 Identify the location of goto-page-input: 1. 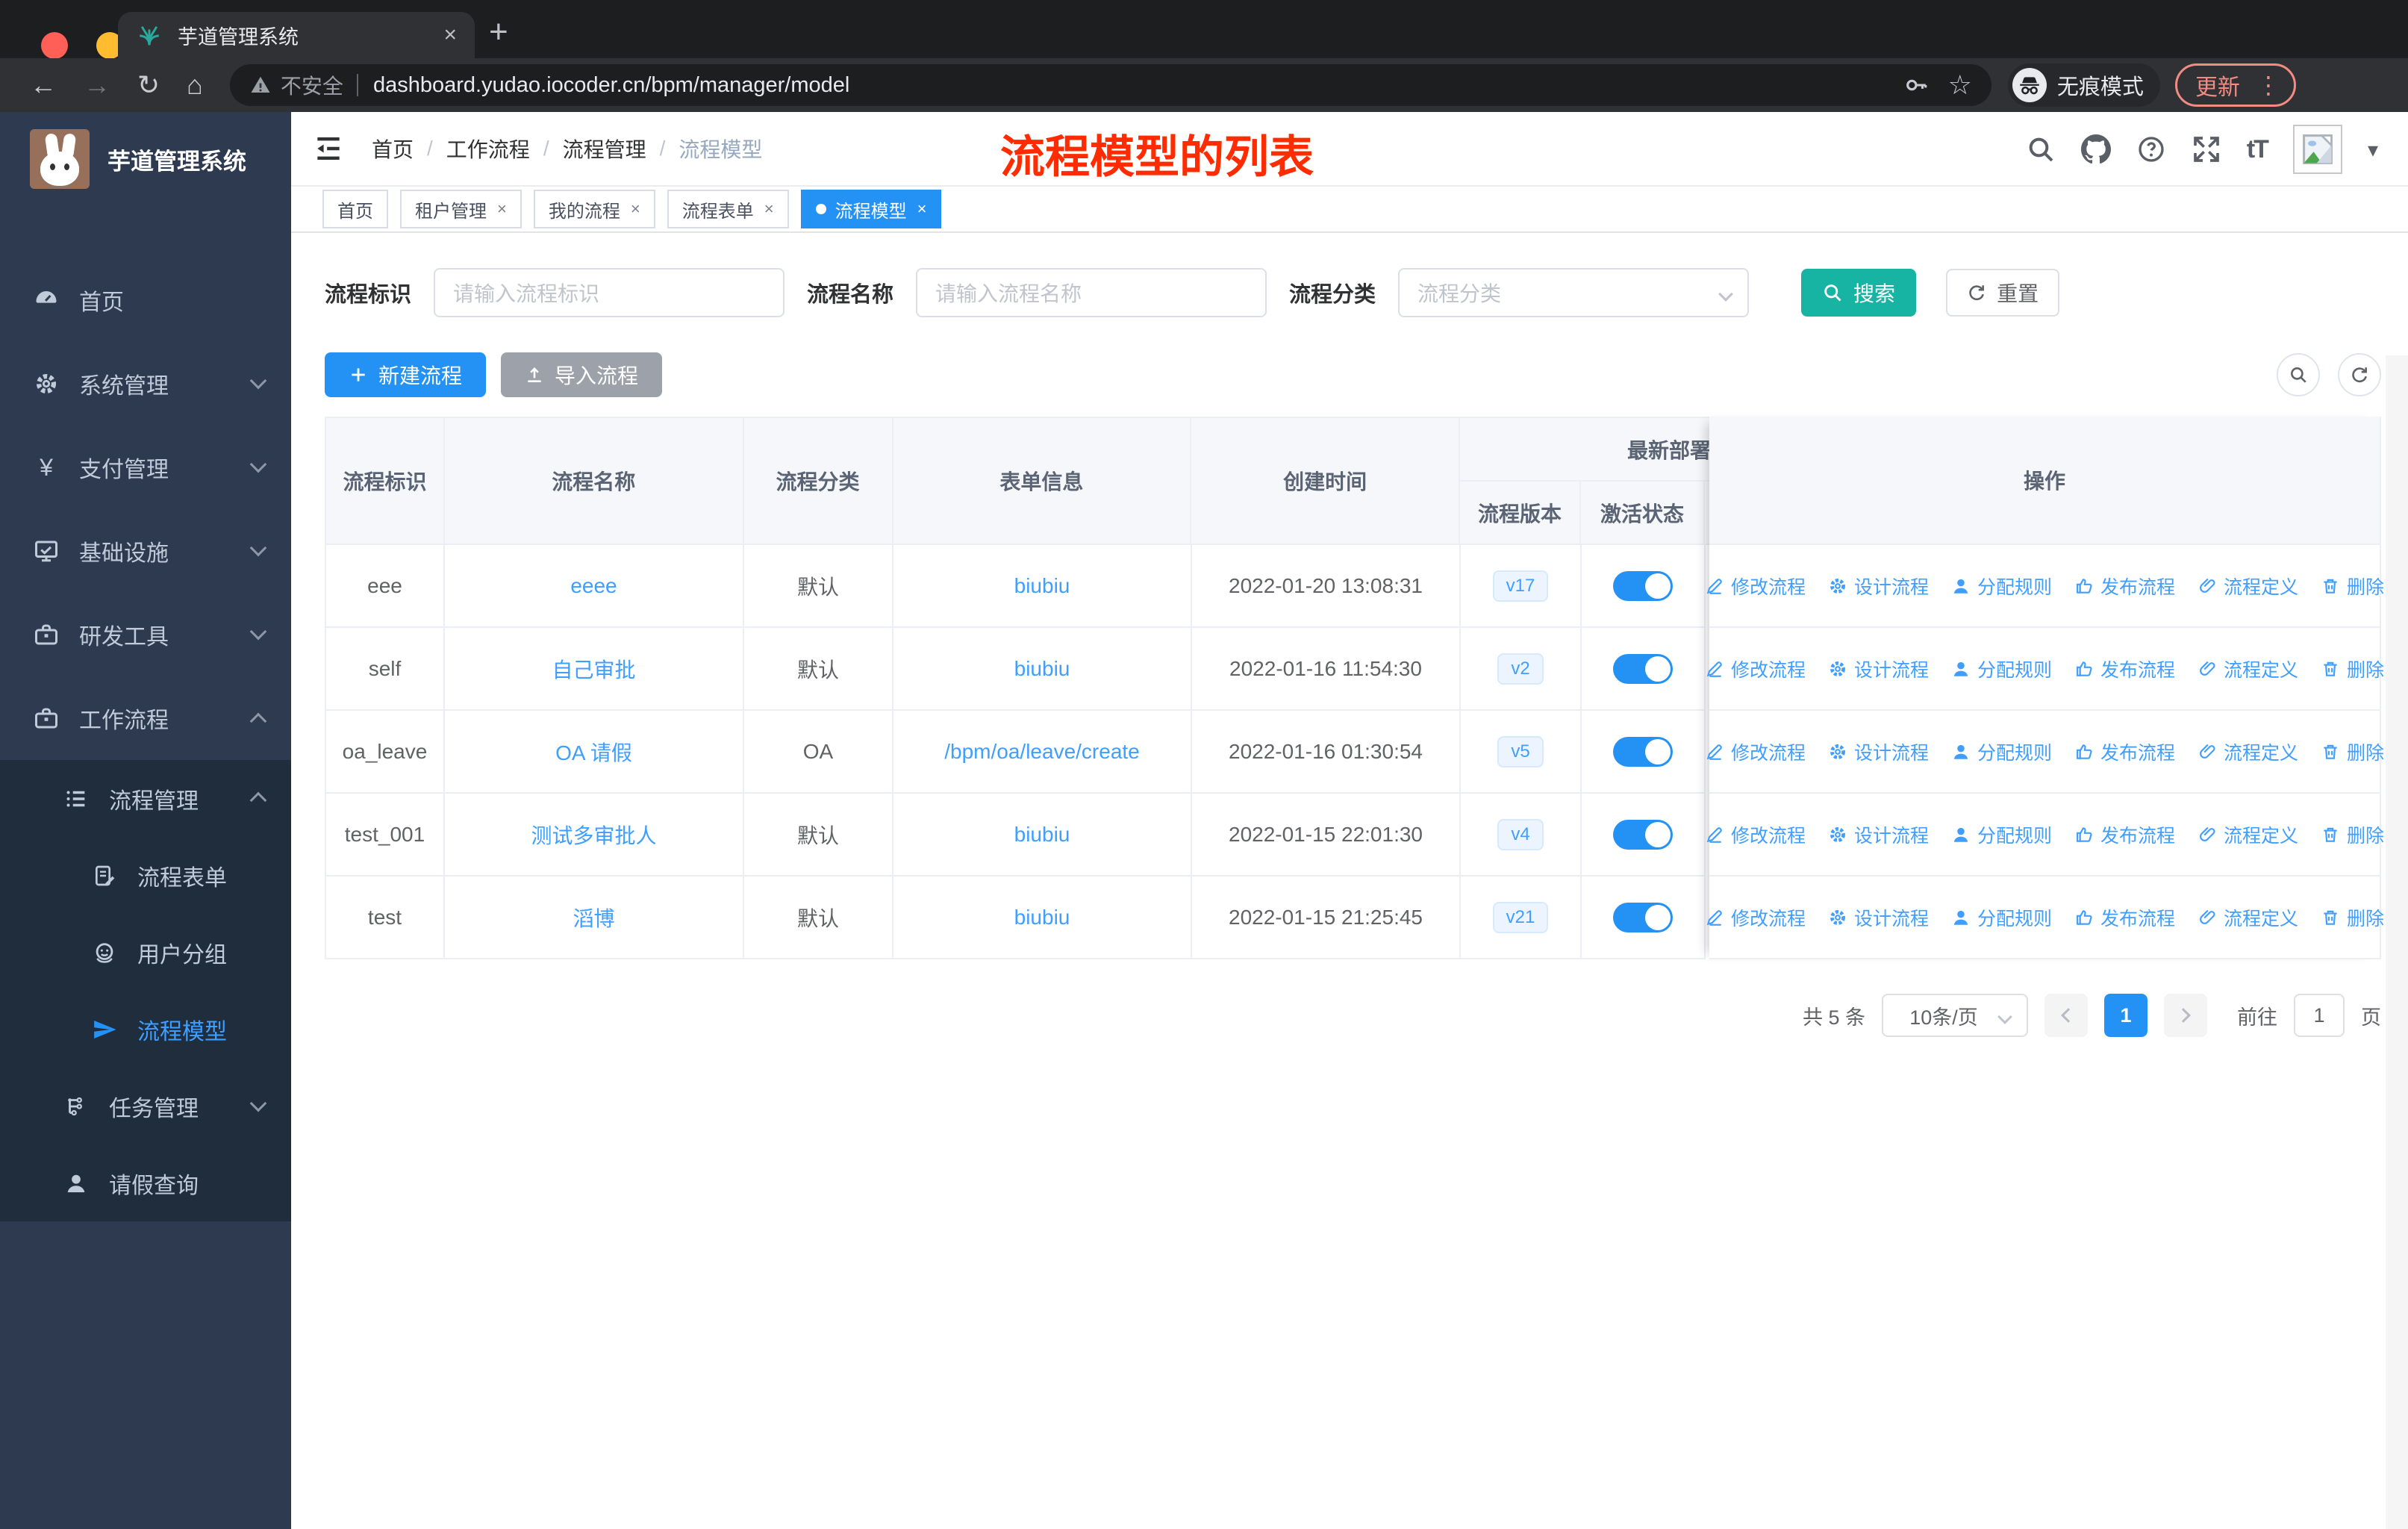
(2319, 1015).